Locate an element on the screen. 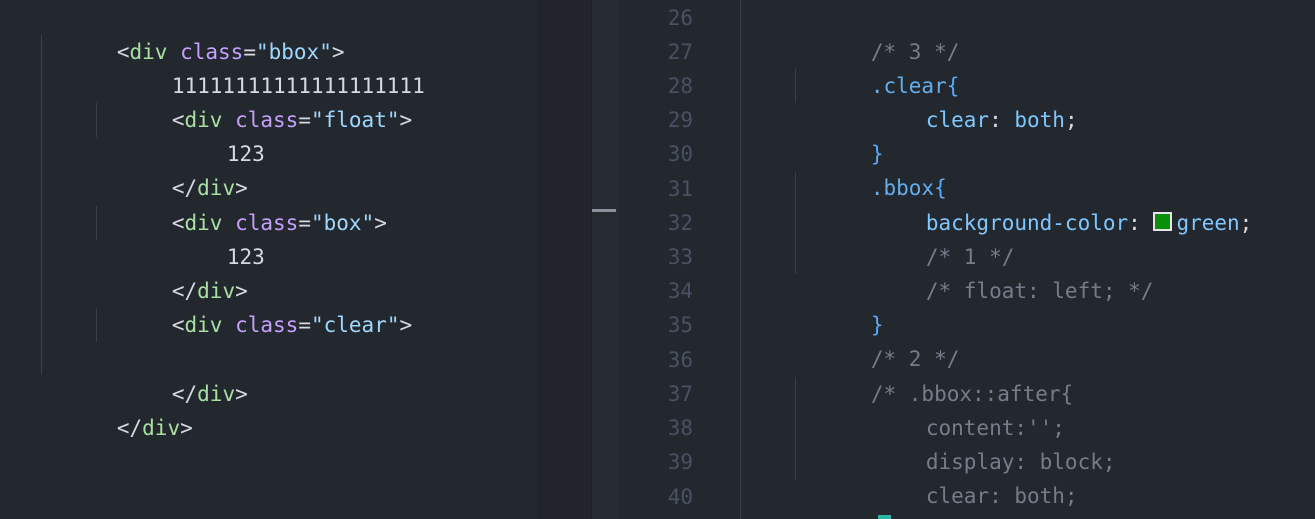 This screenshot has width=1315, height=519. code-line: /* float: left; */ is located at coordinates (1002, 271).